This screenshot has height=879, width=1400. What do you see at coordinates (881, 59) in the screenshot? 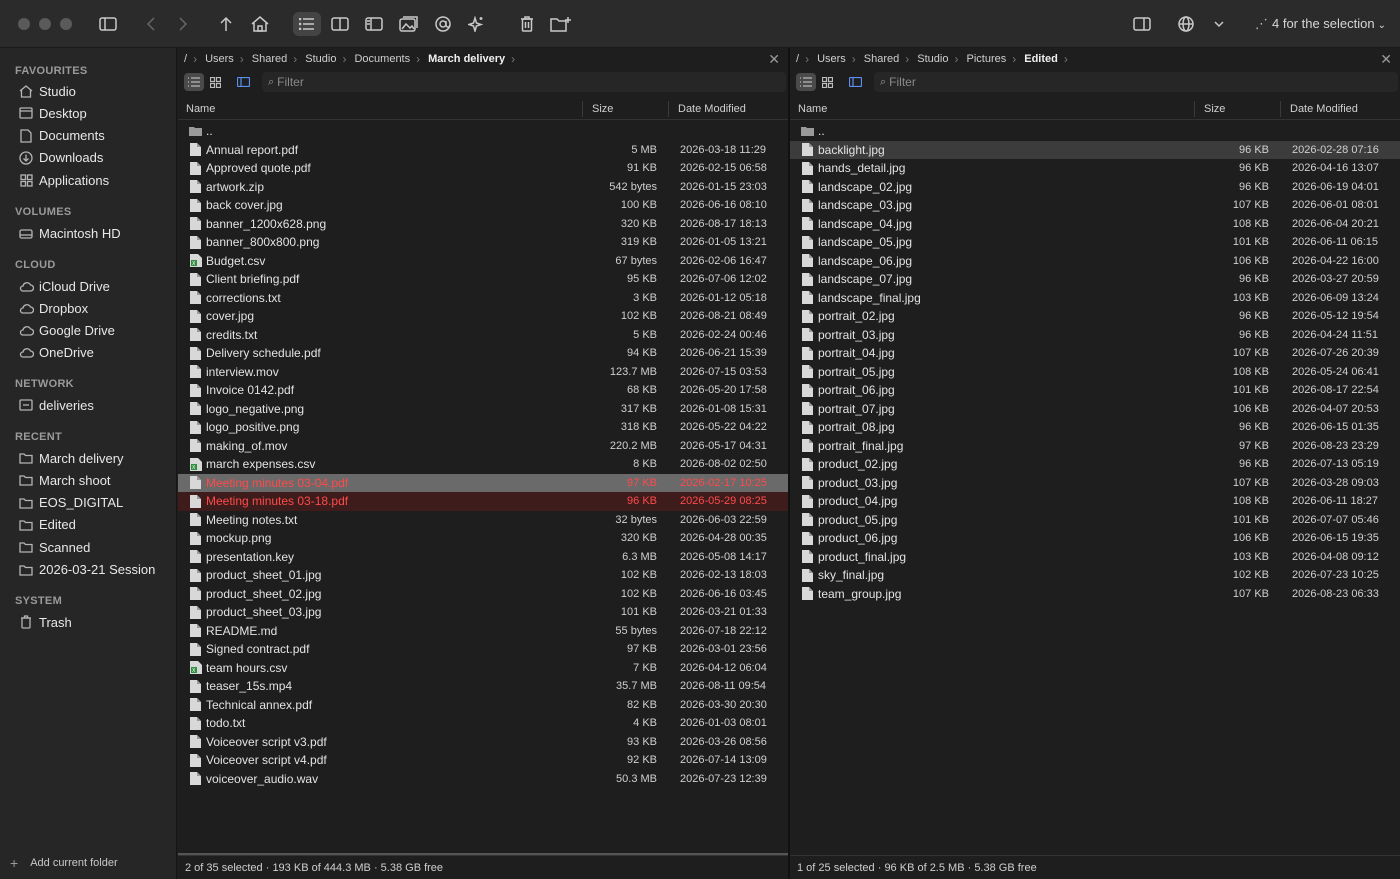
I see `breadcrumb-item: Shared` at bounding box center [881, 59].